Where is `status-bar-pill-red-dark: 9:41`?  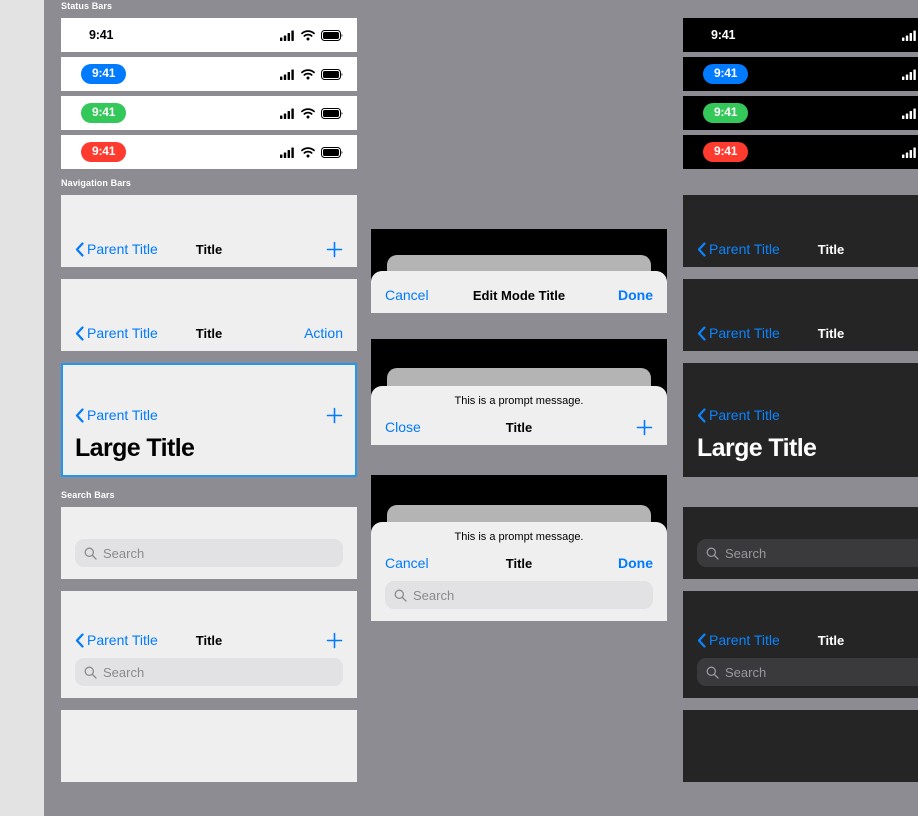 status-bar-pill-red-dark: 9:41 is located at coordinates (800, 152).